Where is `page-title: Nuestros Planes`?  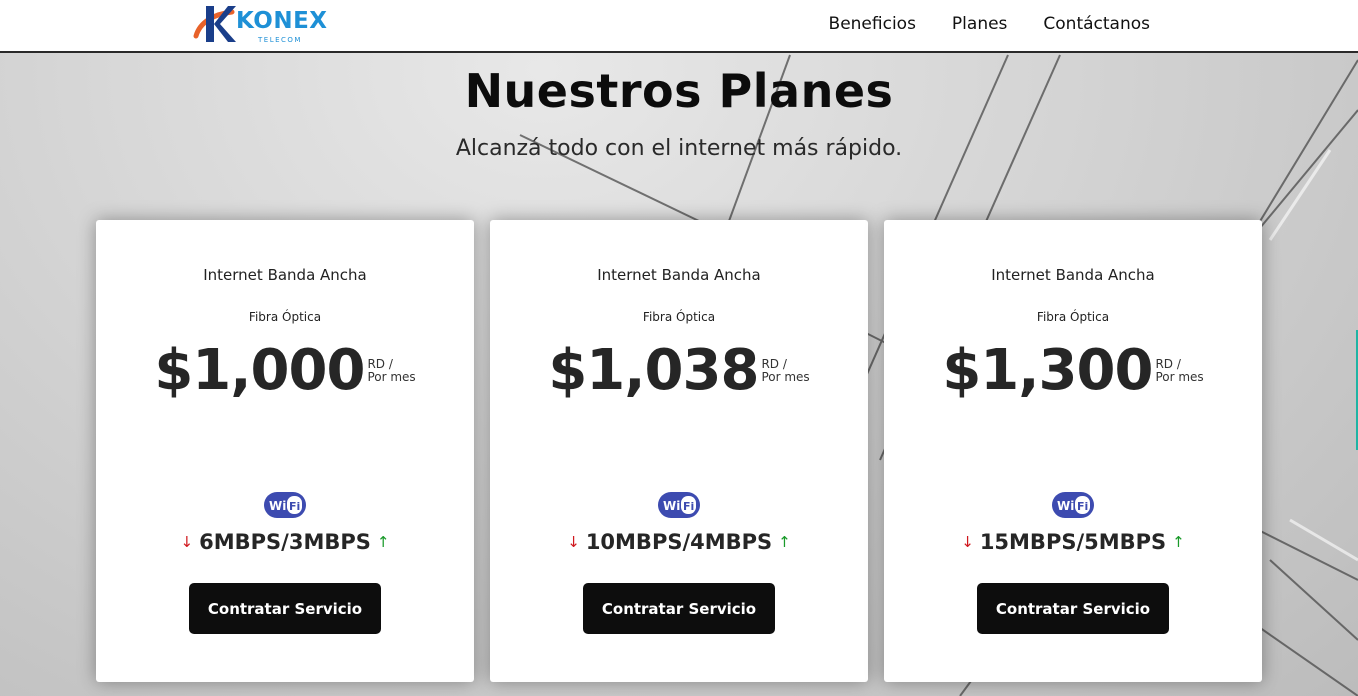 page-title: Nuestros Planes is located at coordinates (679, 91).